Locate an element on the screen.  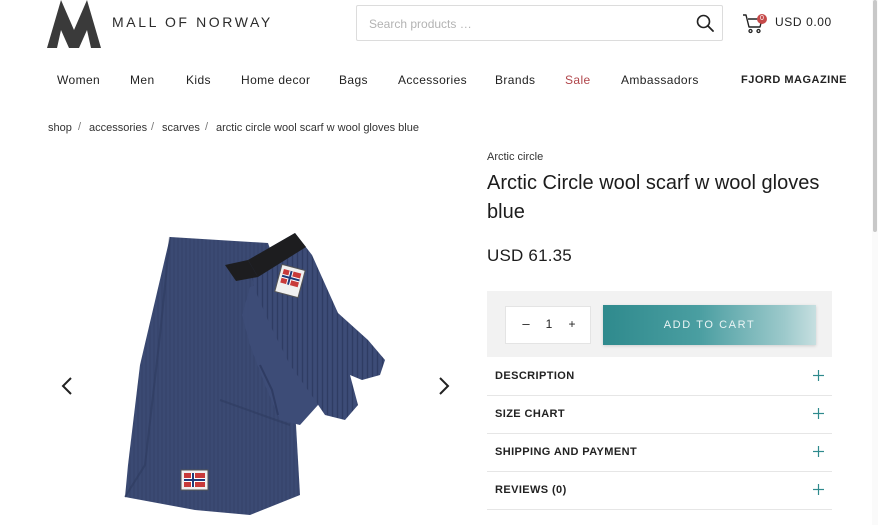
cart-count-badge: 0 is located at coordinates (762, 19).